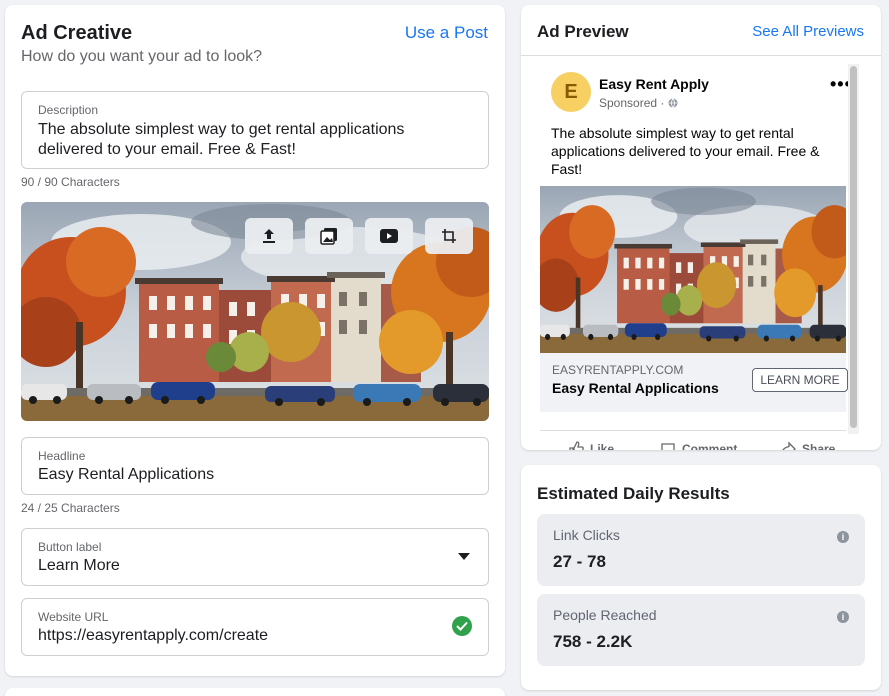 The width and height of the screenshot is (889, 696). What do you see at coordinates (632, 103) in the screenshot?
I see `sponsored-text: Sponsored ·` at bounding box center [632, 103].